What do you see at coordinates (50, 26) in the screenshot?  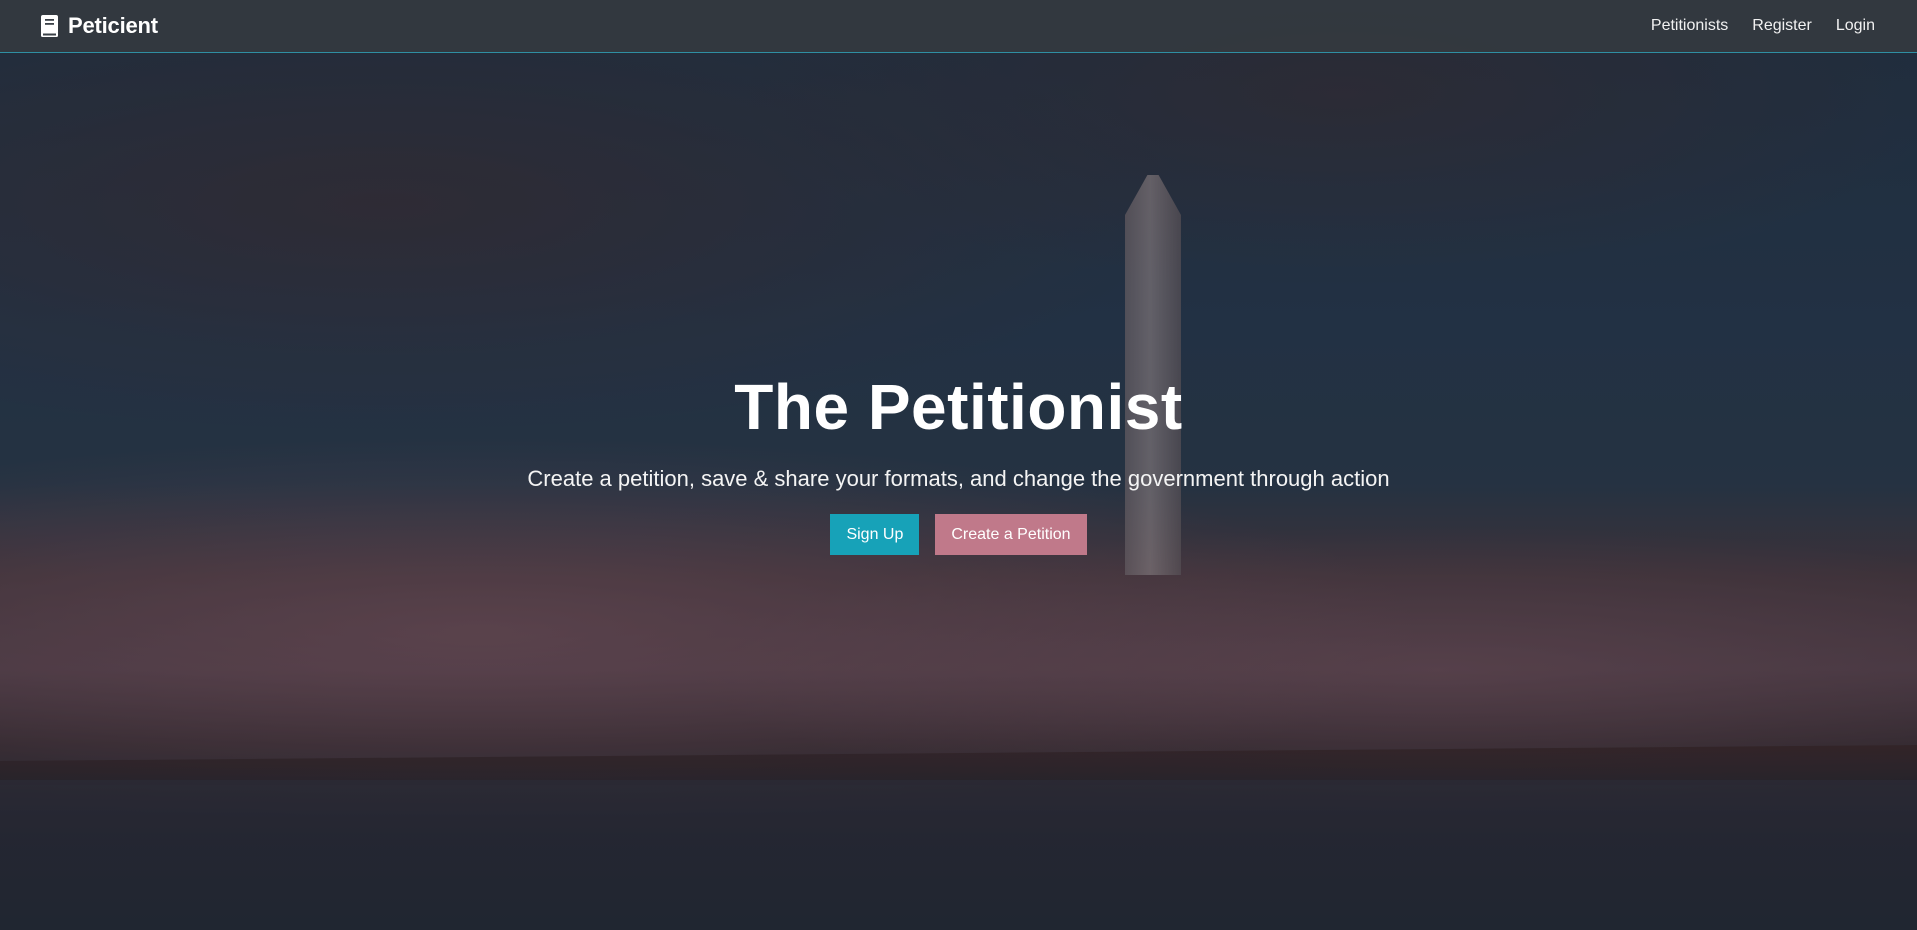 I see `book-icon` at bounding box center [50, 26].